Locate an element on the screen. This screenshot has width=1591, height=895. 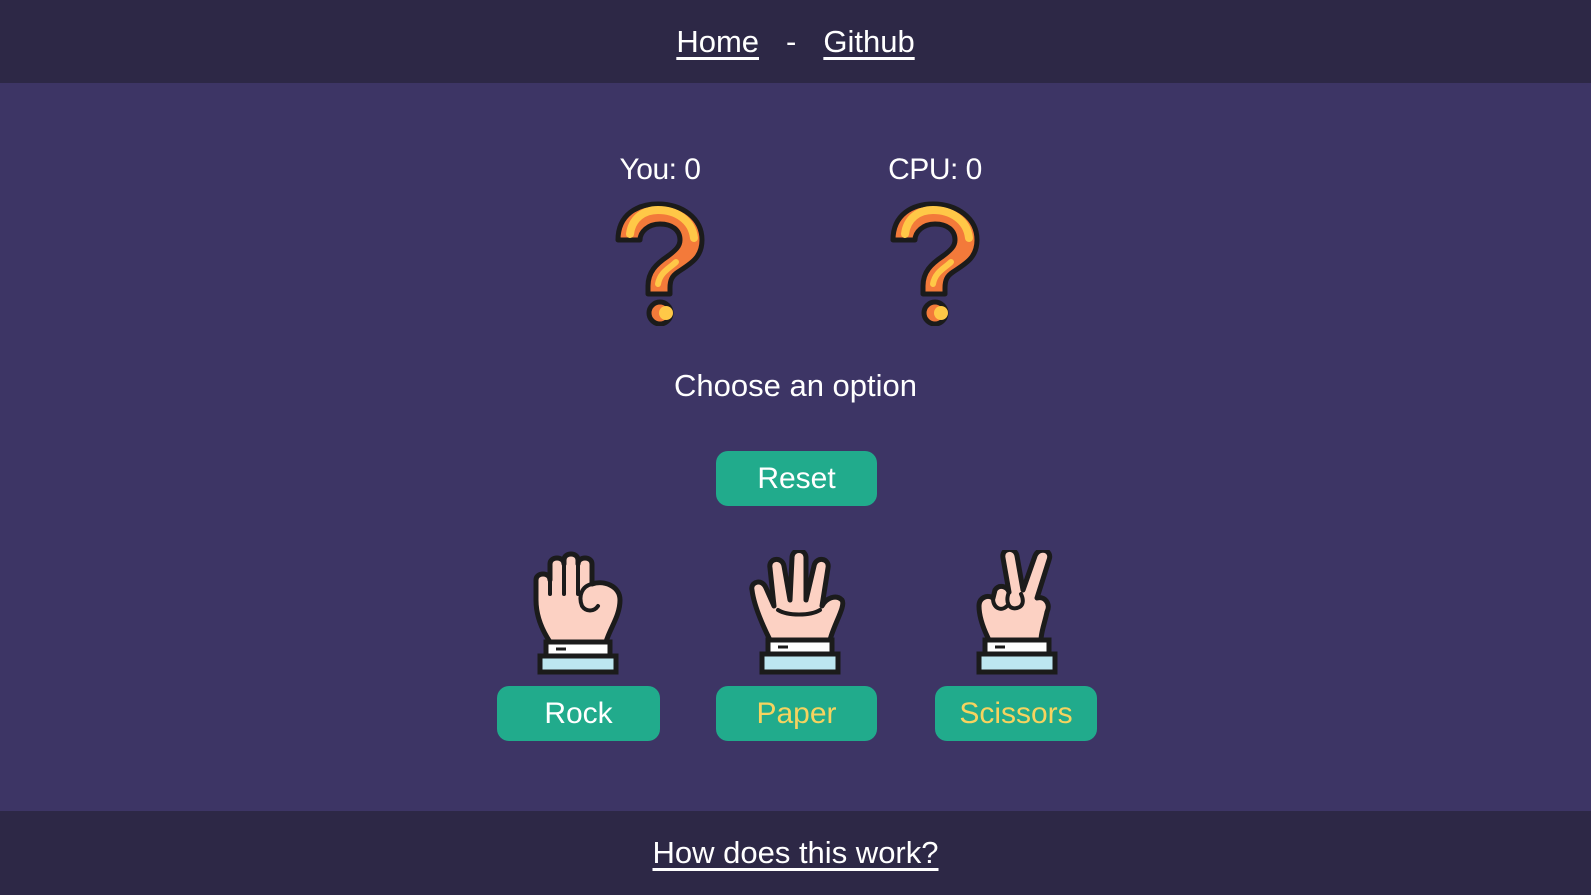
open-hand-icon is located at coordinates (801, 612).